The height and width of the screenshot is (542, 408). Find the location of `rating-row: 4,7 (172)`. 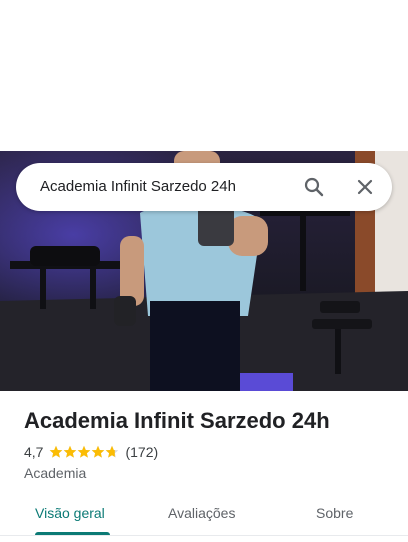

rating-row: 4,7 (172) is located at coordinates (91, 452).